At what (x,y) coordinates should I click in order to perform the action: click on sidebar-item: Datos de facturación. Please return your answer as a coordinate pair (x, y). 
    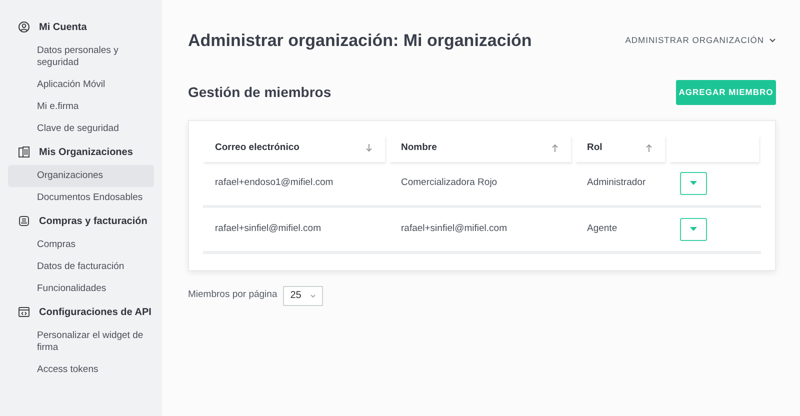
    Looking at the image, I should click on (81, 267).